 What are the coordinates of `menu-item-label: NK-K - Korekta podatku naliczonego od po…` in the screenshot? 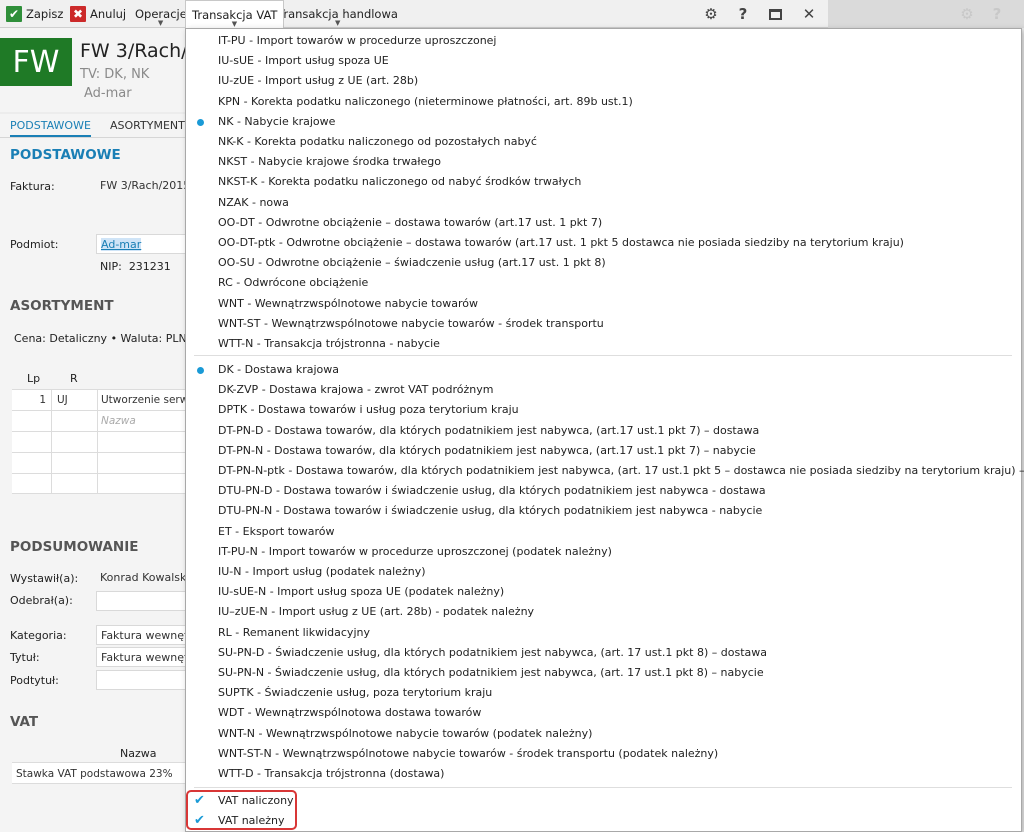 It's located at (377, 141).